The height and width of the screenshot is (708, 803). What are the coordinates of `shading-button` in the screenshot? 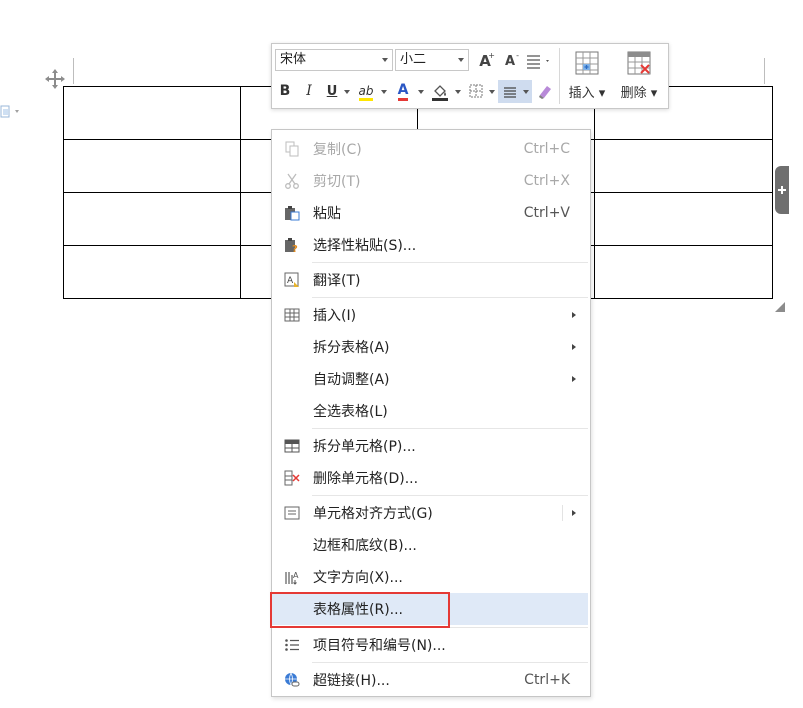 It's located at (440, 92).